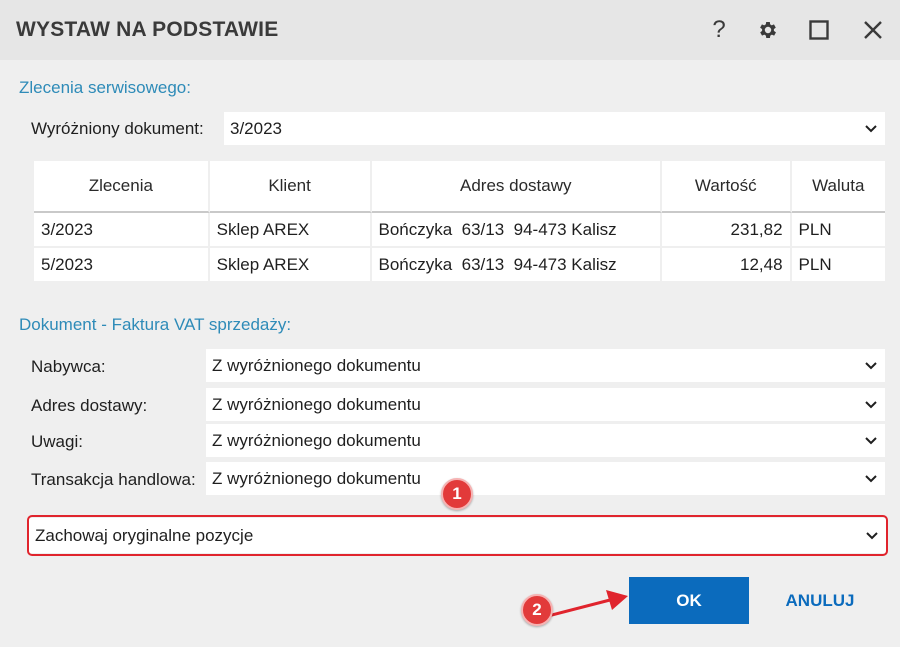  What do you see at coordinates (122, 265) in the screenshot?
I see `cell-order: 5/2023` at bounding box center [122, 265].